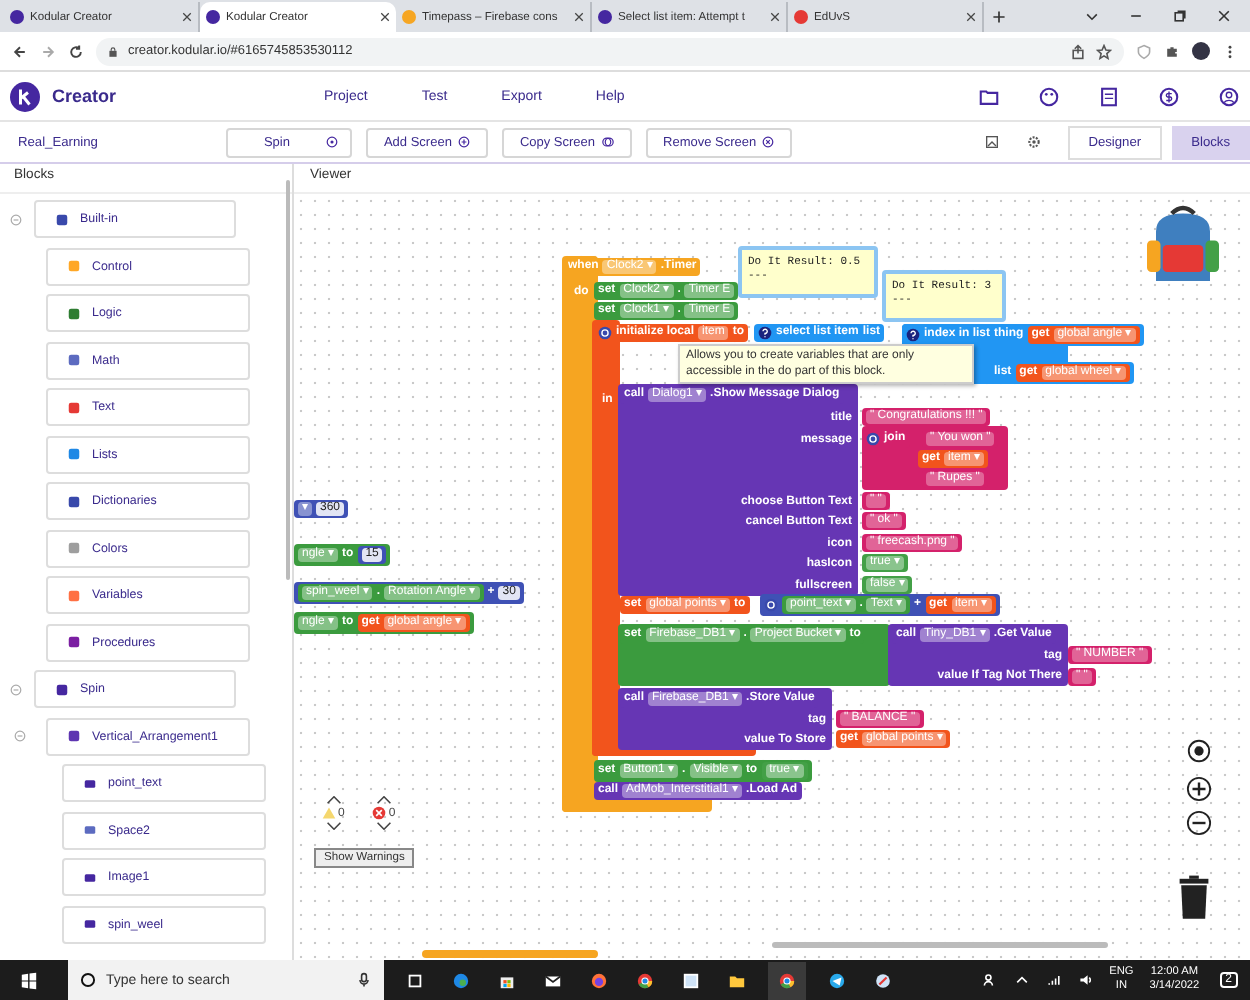 The width and height of the screenshot is (1250, 1000). I want to click on copy-icon, so click(607, 142).